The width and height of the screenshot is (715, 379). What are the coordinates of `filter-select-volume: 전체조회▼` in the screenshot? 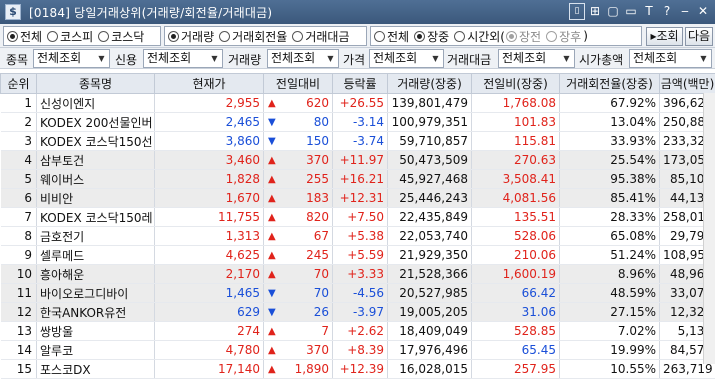 It's located at (303, 58).